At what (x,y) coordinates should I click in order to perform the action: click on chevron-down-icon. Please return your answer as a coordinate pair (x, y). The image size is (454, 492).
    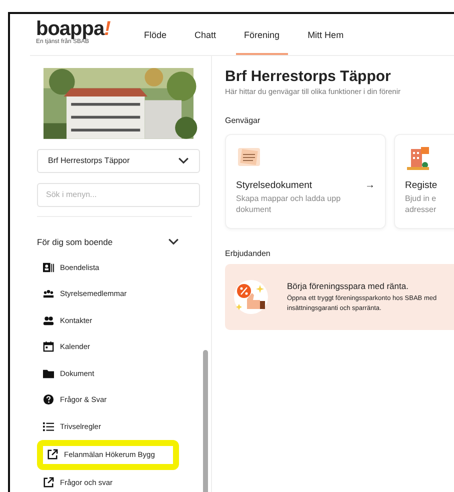
    Looking at the image, I should click on (183, 160).